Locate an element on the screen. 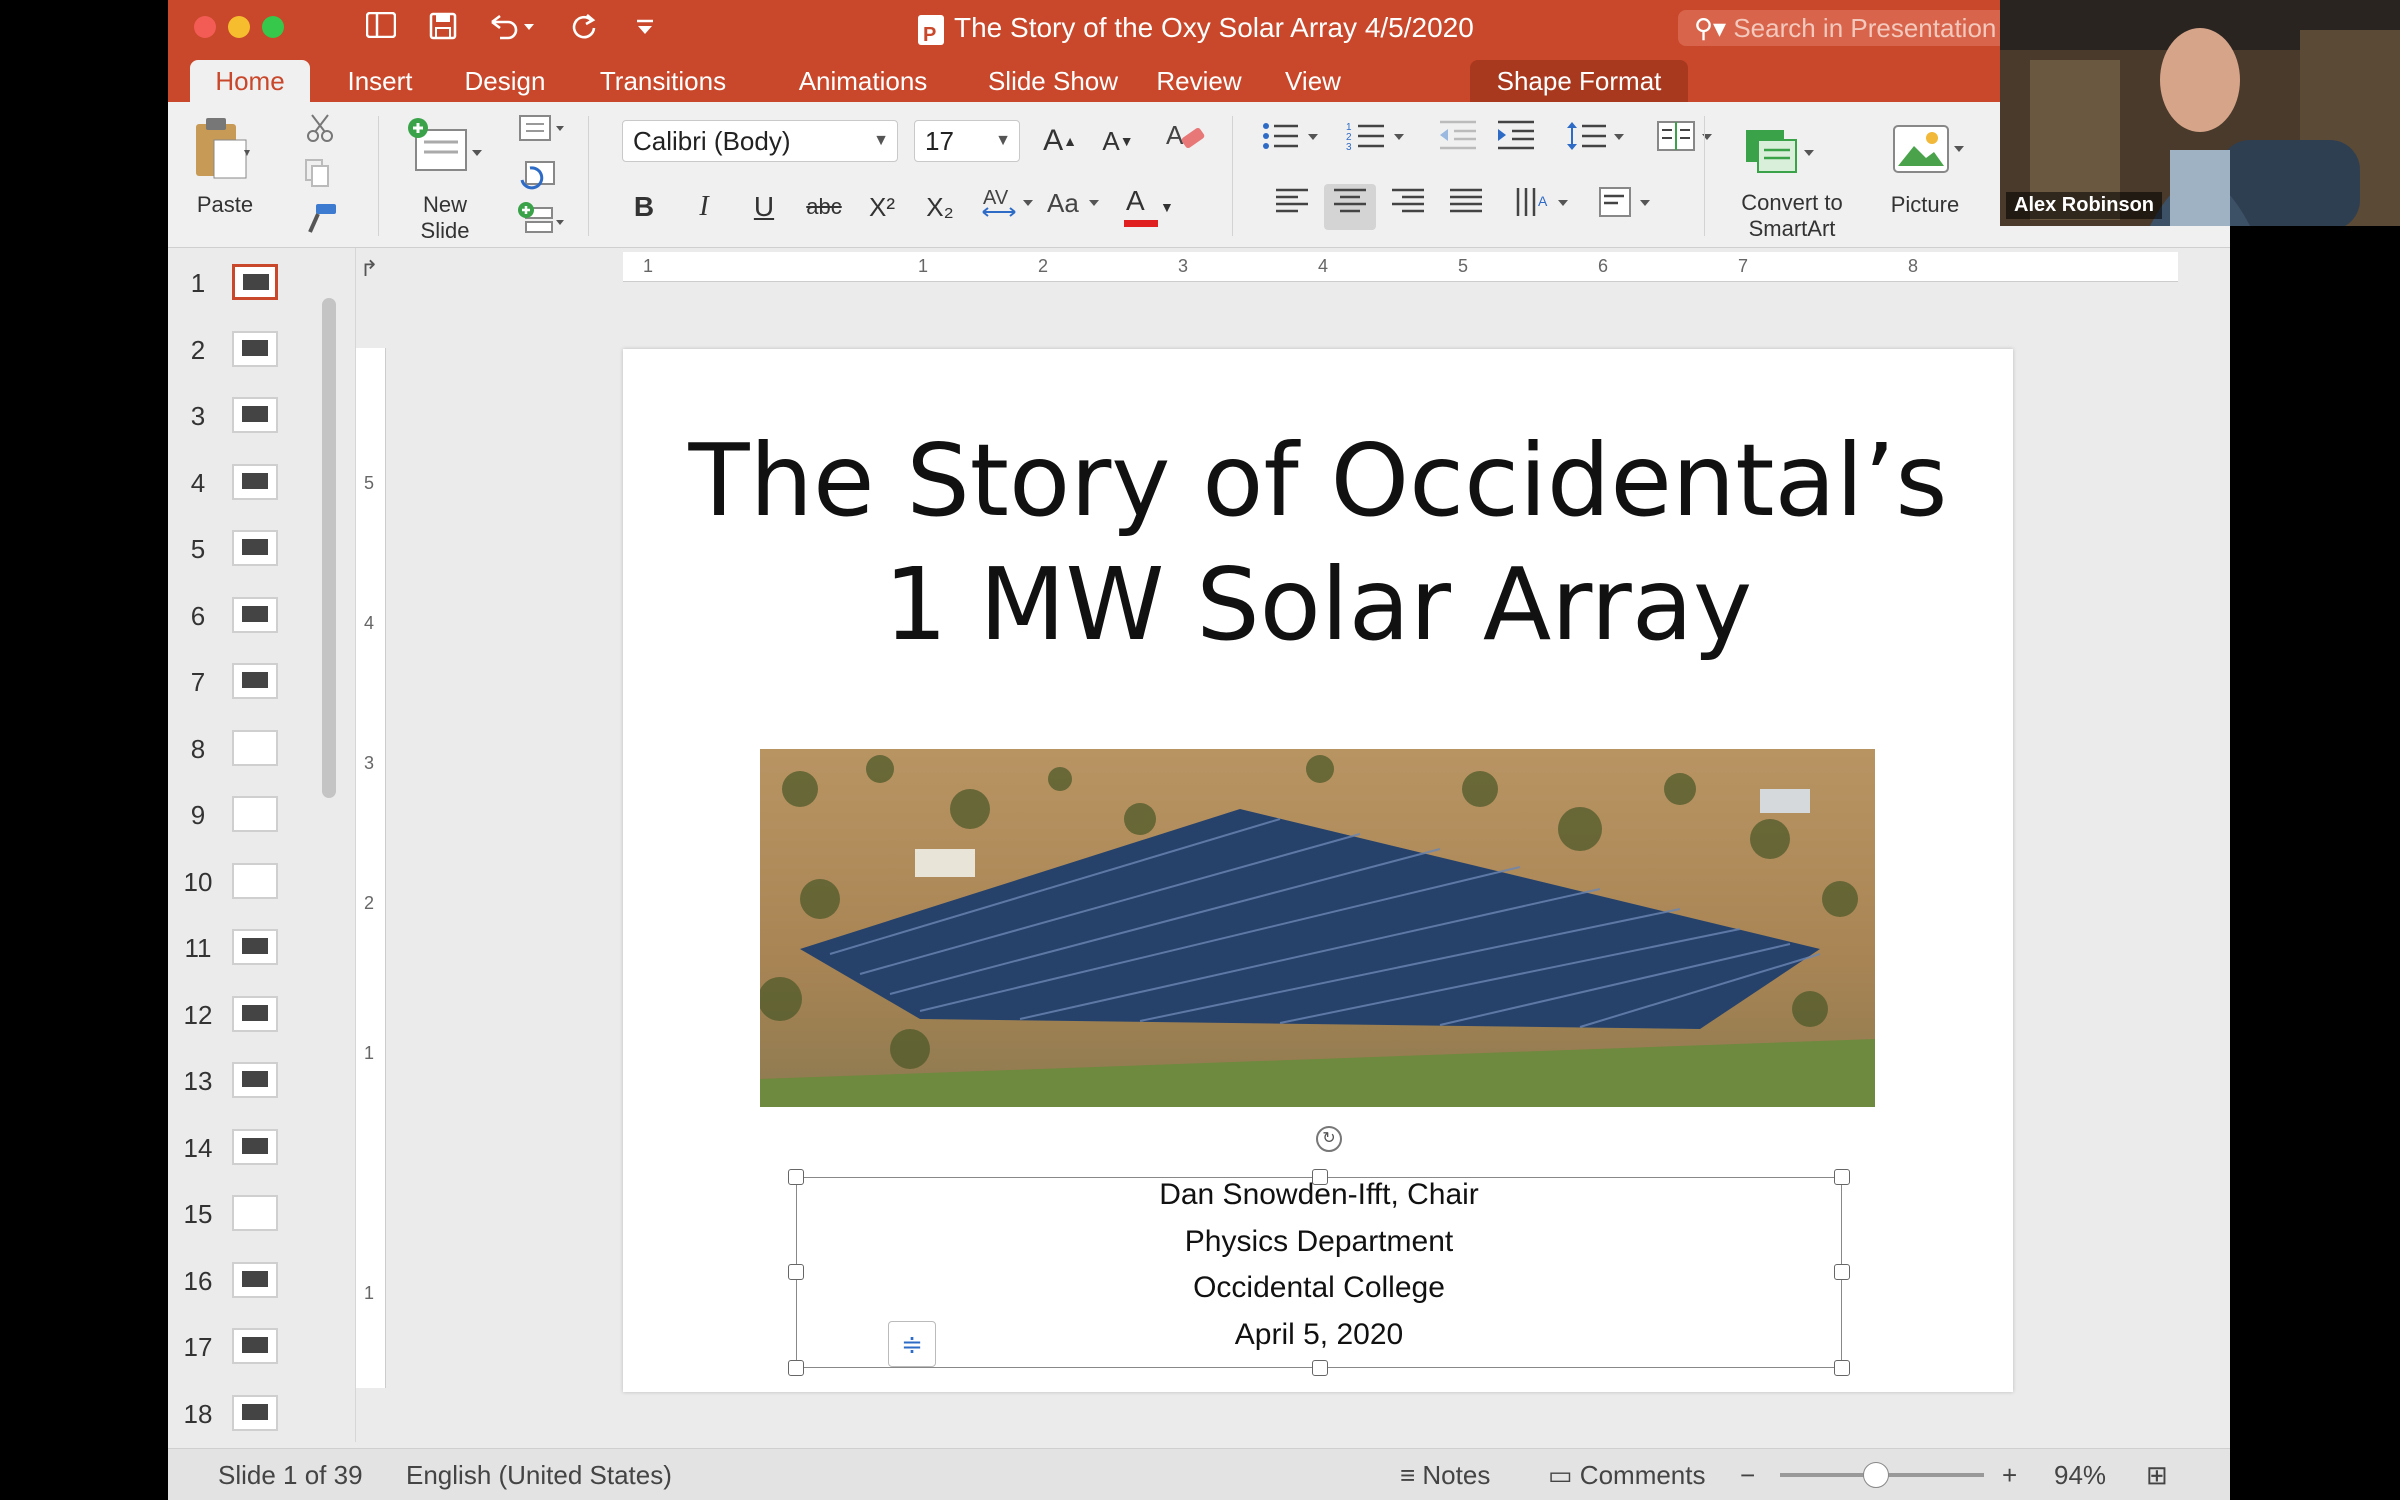 The height and width of the screenshot is (1500, 2400). strikethrough-button: abc is located at coordinates (824, 207).